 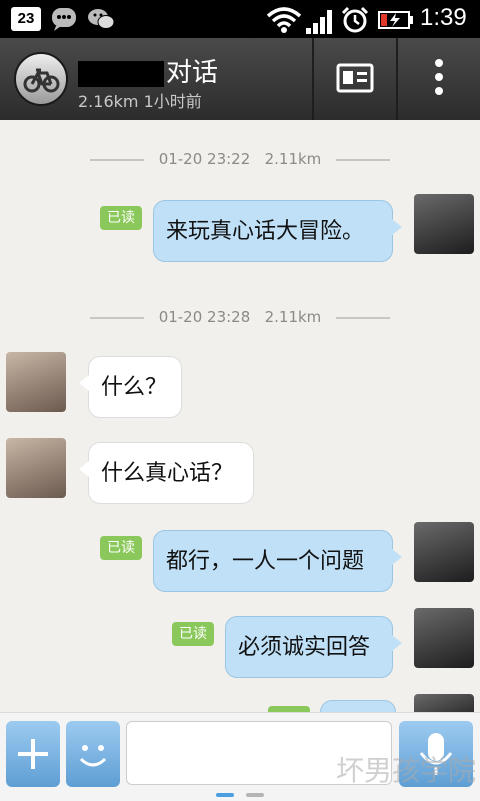 I want to click on emoji-button, so click(x=93, y=754).